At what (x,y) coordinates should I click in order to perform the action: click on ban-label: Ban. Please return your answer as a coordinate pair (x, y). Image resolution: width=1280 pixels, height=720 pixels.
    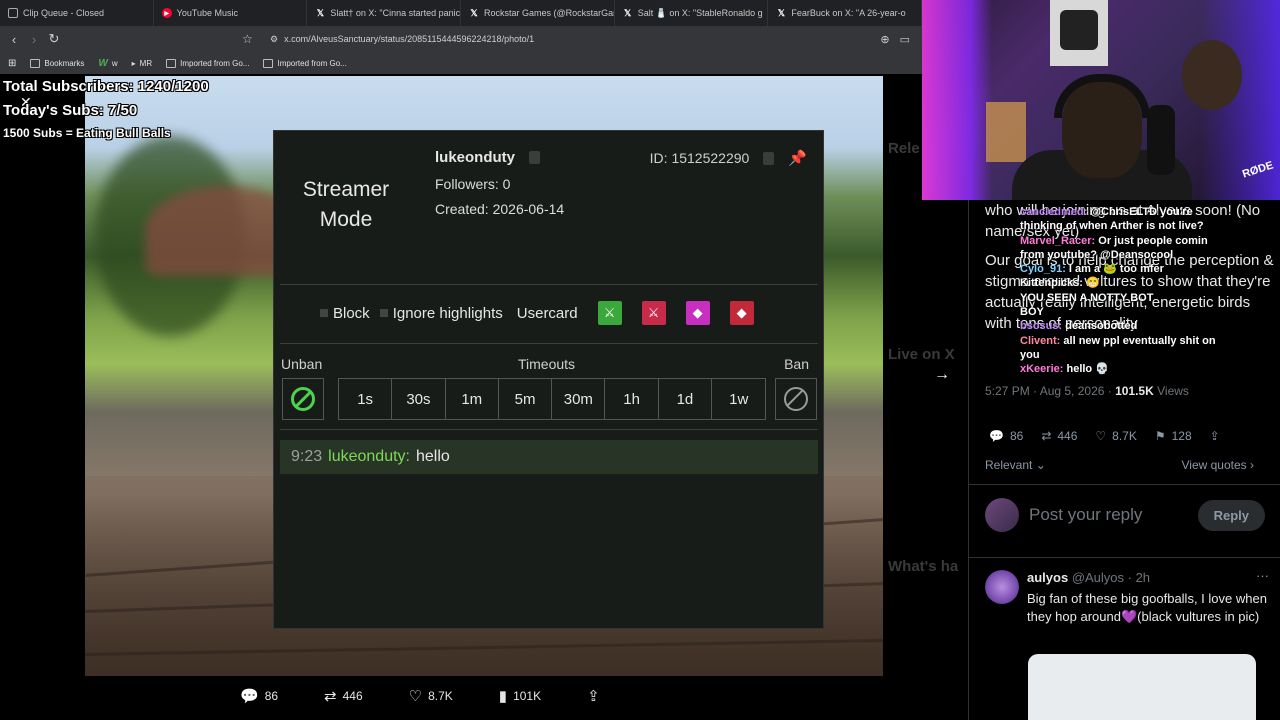
    Looking at the image, I should click on (796, 364).